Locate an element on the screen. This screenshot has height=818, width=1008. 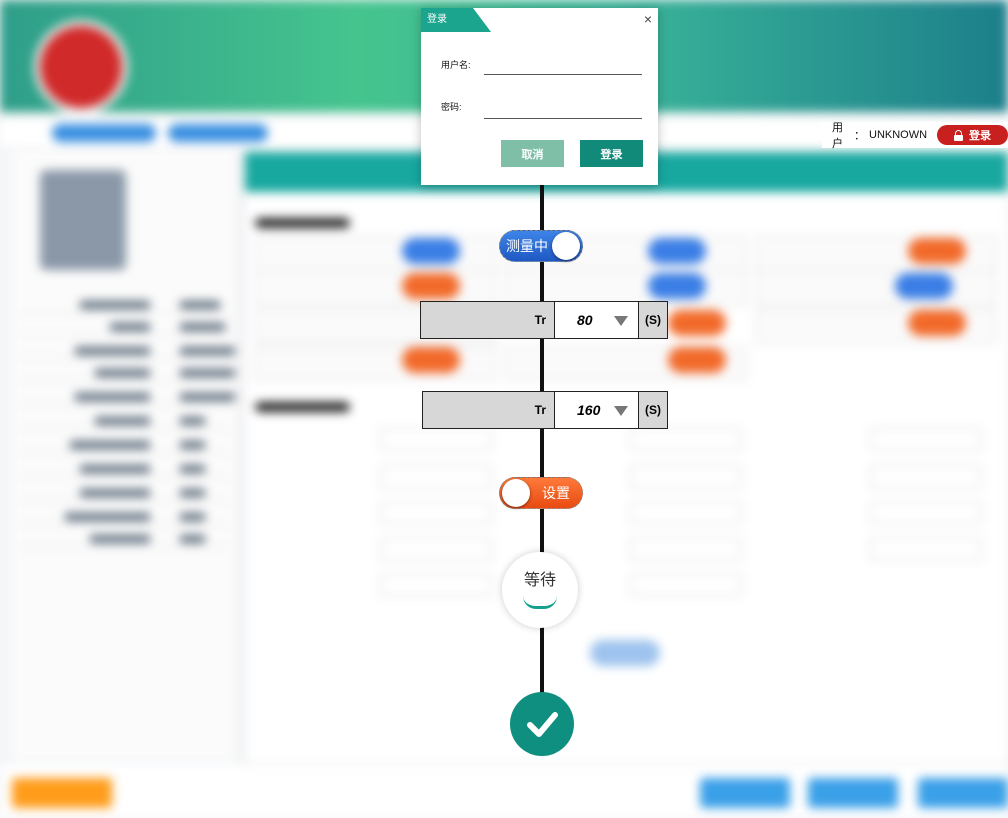
app-logo is located at coordinates (81, 67).